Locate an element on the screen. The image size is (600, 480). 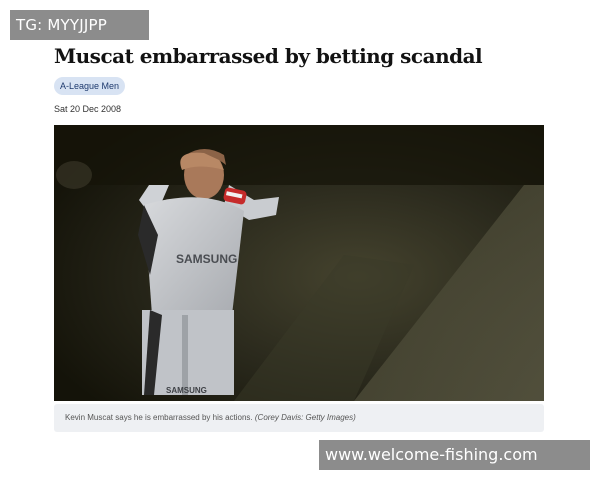
shirt-sponsor-text: SAMSUNG is located at coordinates (206, 259).